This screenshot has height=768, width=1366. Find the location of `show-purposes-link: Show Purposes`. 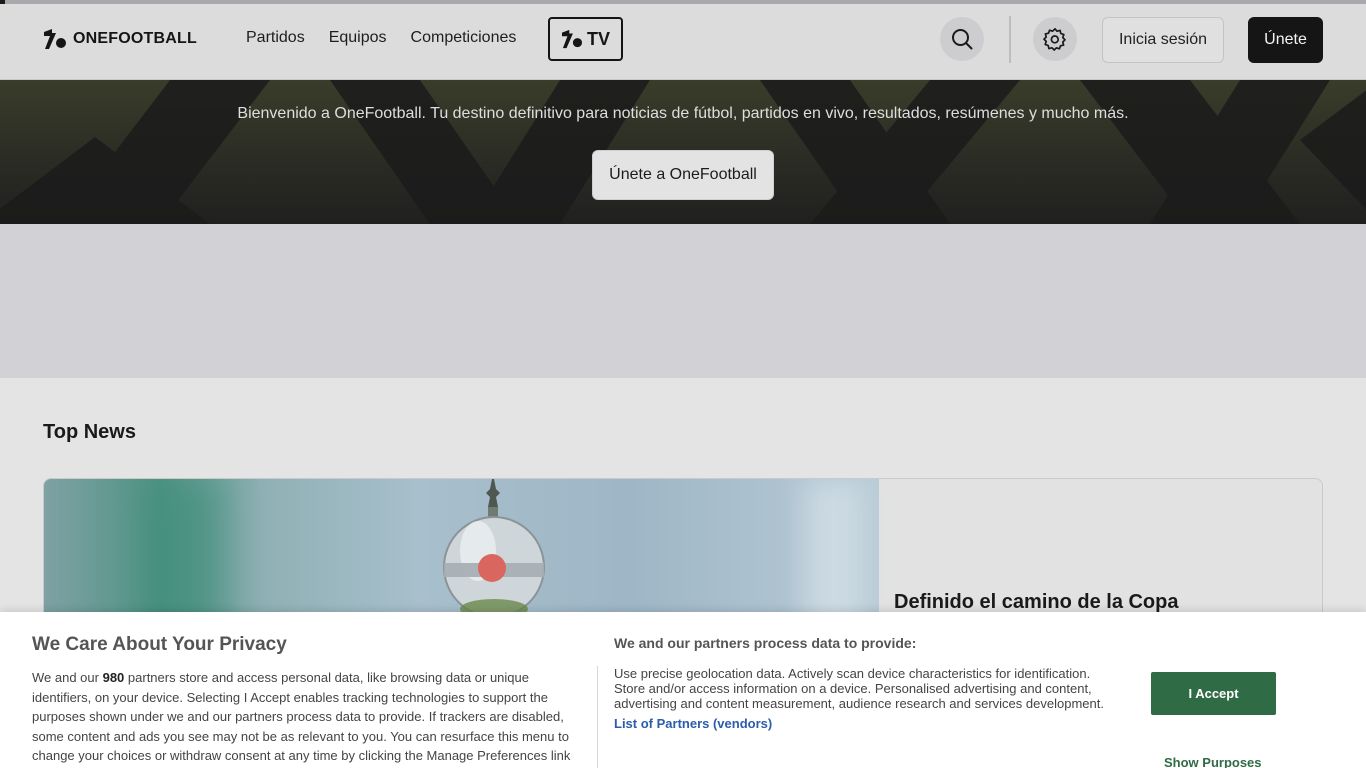

show-purposes-link: Show Purposes is located at coordinates (1213, 761).